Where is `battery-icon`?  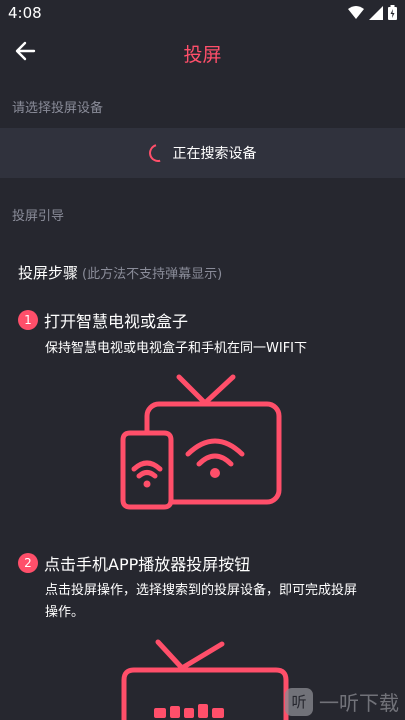
battery-icon is located at coordinates (392, 12).